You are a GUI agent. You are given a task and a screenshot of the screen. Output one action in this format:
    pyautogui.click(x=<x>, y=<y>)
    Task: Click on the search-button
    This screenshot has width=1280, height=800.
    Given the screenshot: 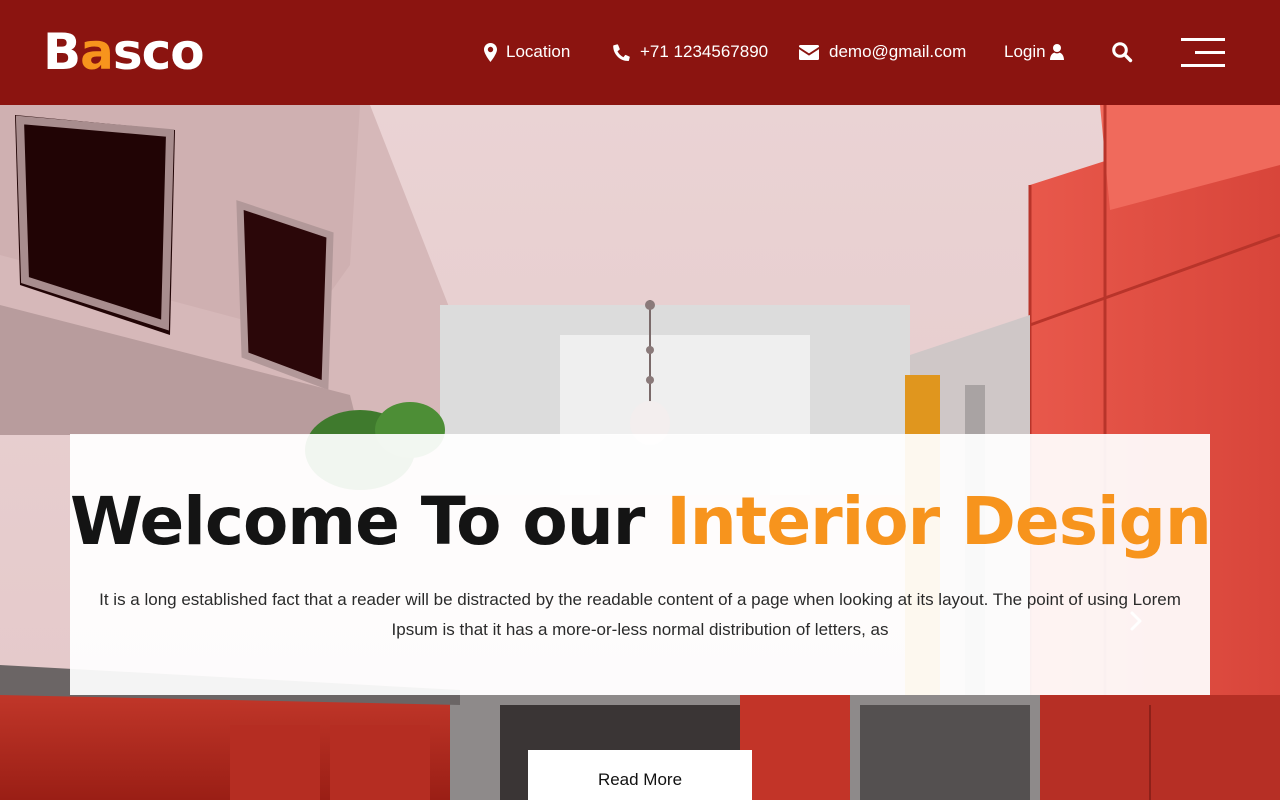 What is the action you would take?
    pyautogui.click(x=1122, y=52)
    